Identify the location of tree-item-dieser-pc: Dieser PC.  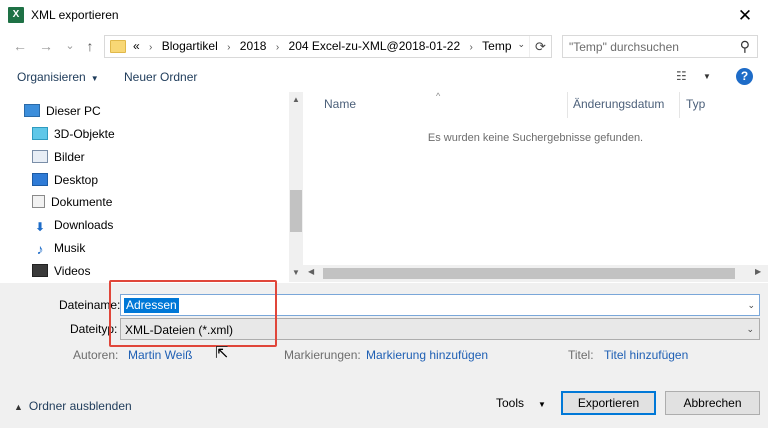
(62, 111).